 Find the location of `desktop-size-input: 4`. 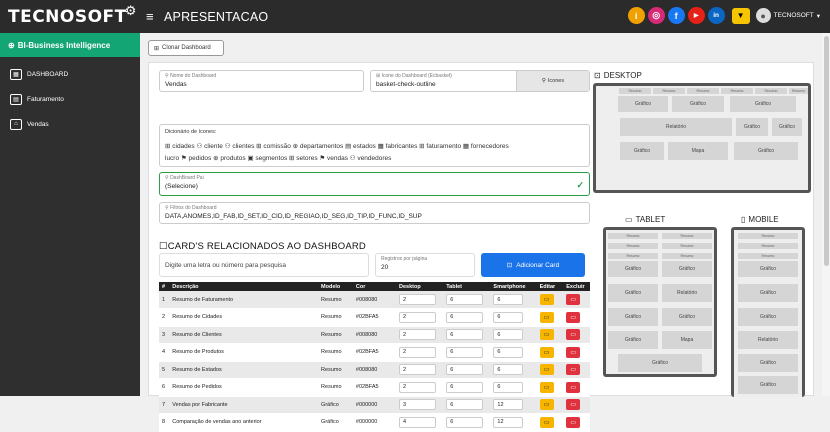

desktop-size-input: 4 is located at coordinates (418, 422).